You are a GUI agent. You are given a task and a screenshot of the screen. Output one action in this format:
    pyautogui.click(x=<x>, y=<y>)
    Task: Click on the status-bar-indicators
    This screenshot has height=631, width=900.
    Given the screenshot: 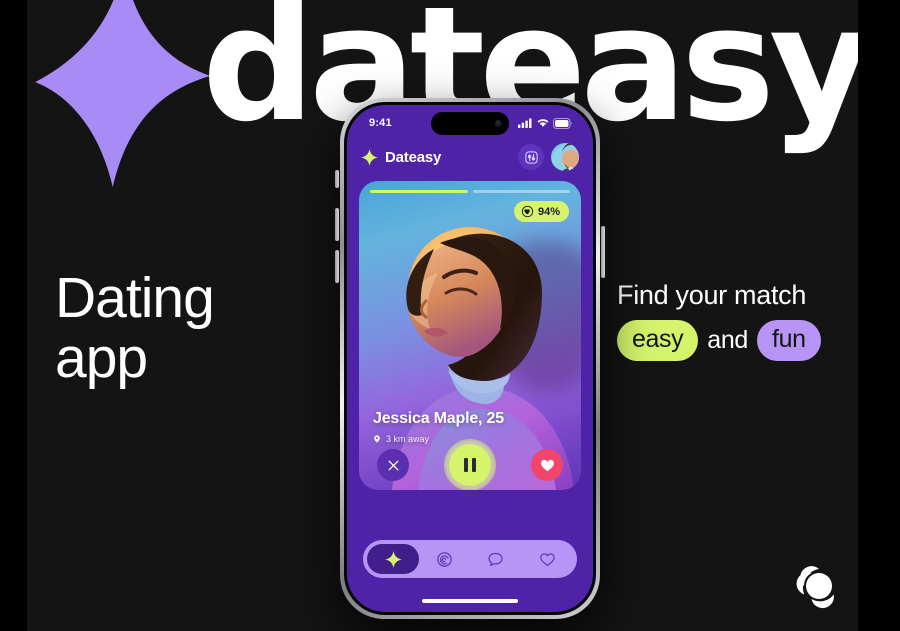 What is the action you would take?
    pyautogui.click(x=545, y=123)
    